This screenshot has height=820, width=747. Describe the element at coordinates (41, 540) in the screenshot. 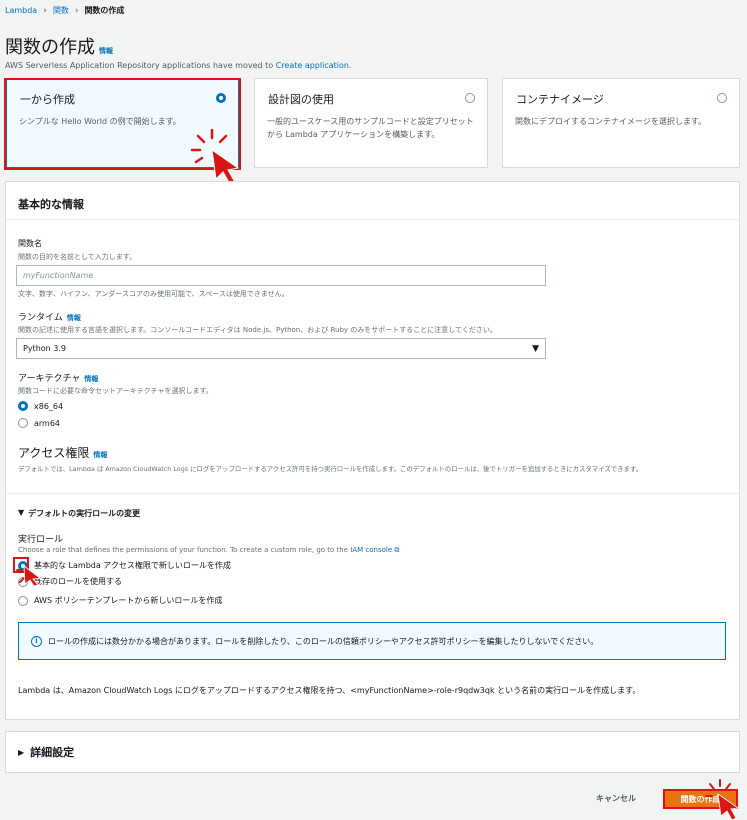

I see `execution-role-label: 実行ロール` at that location.